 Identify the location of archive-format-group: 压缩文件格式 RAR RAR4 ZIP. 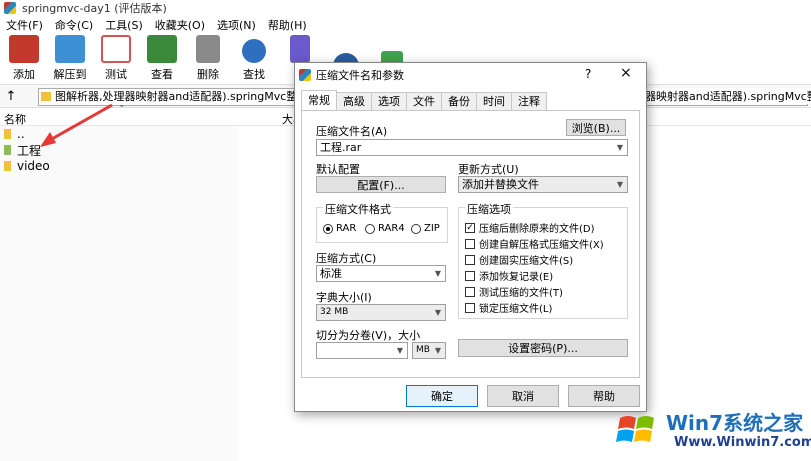
(382, 222).